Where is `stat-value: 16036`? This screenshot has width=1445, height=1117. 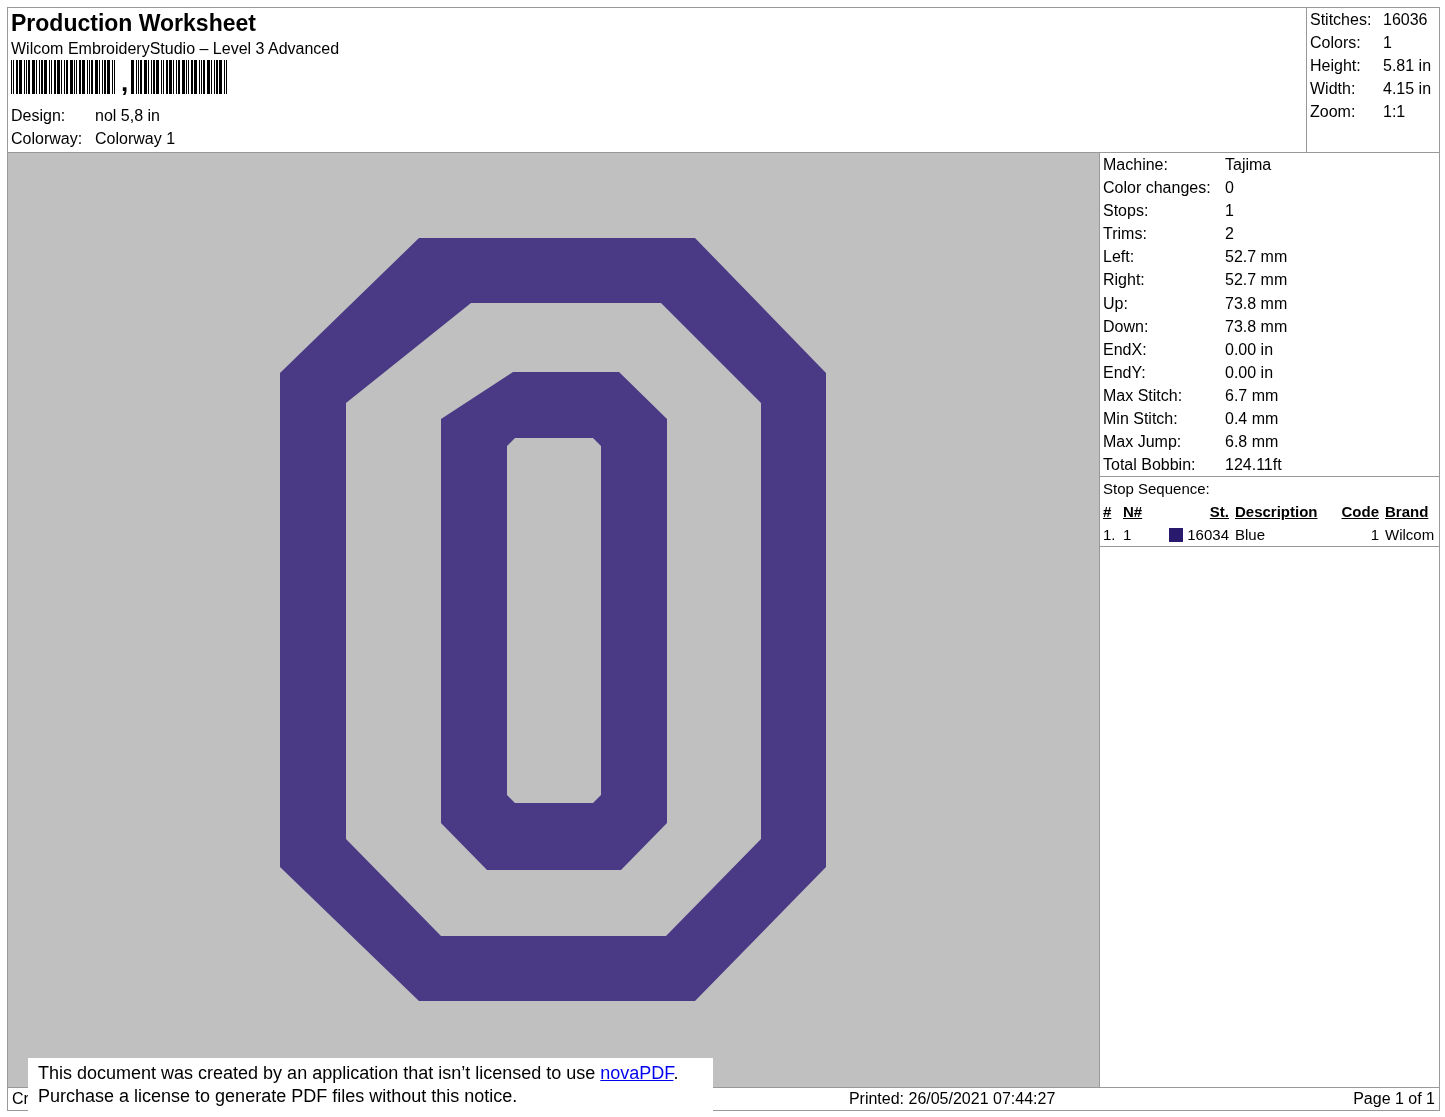
stat-value: 16036 is located at coordinates (1405, 19).